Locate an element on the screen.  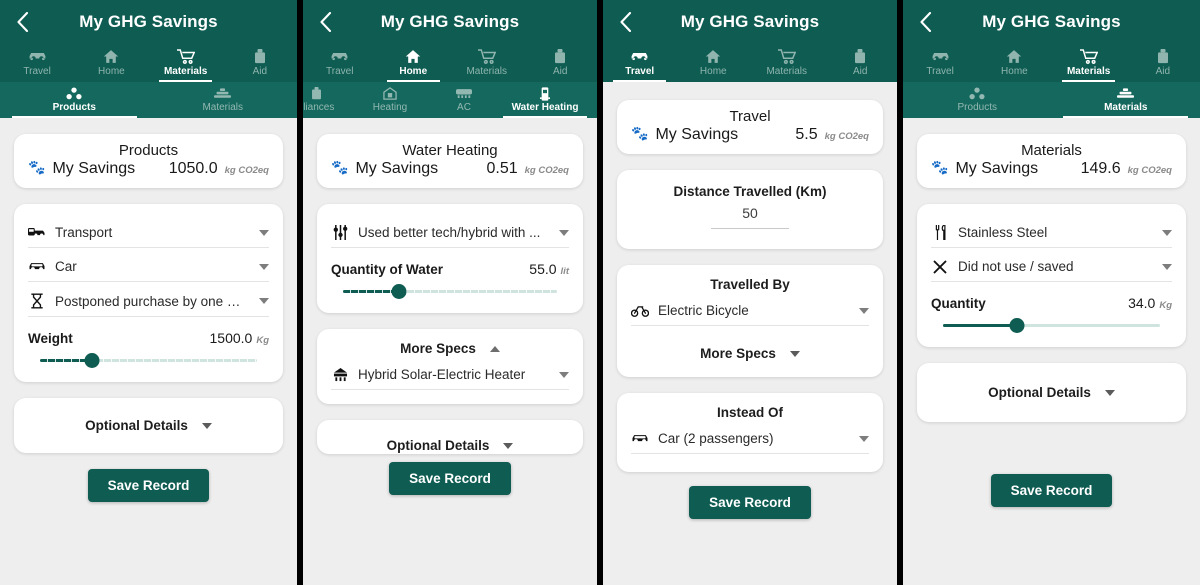
page-title: My GHG Savings is located at coordinates (450, 21).